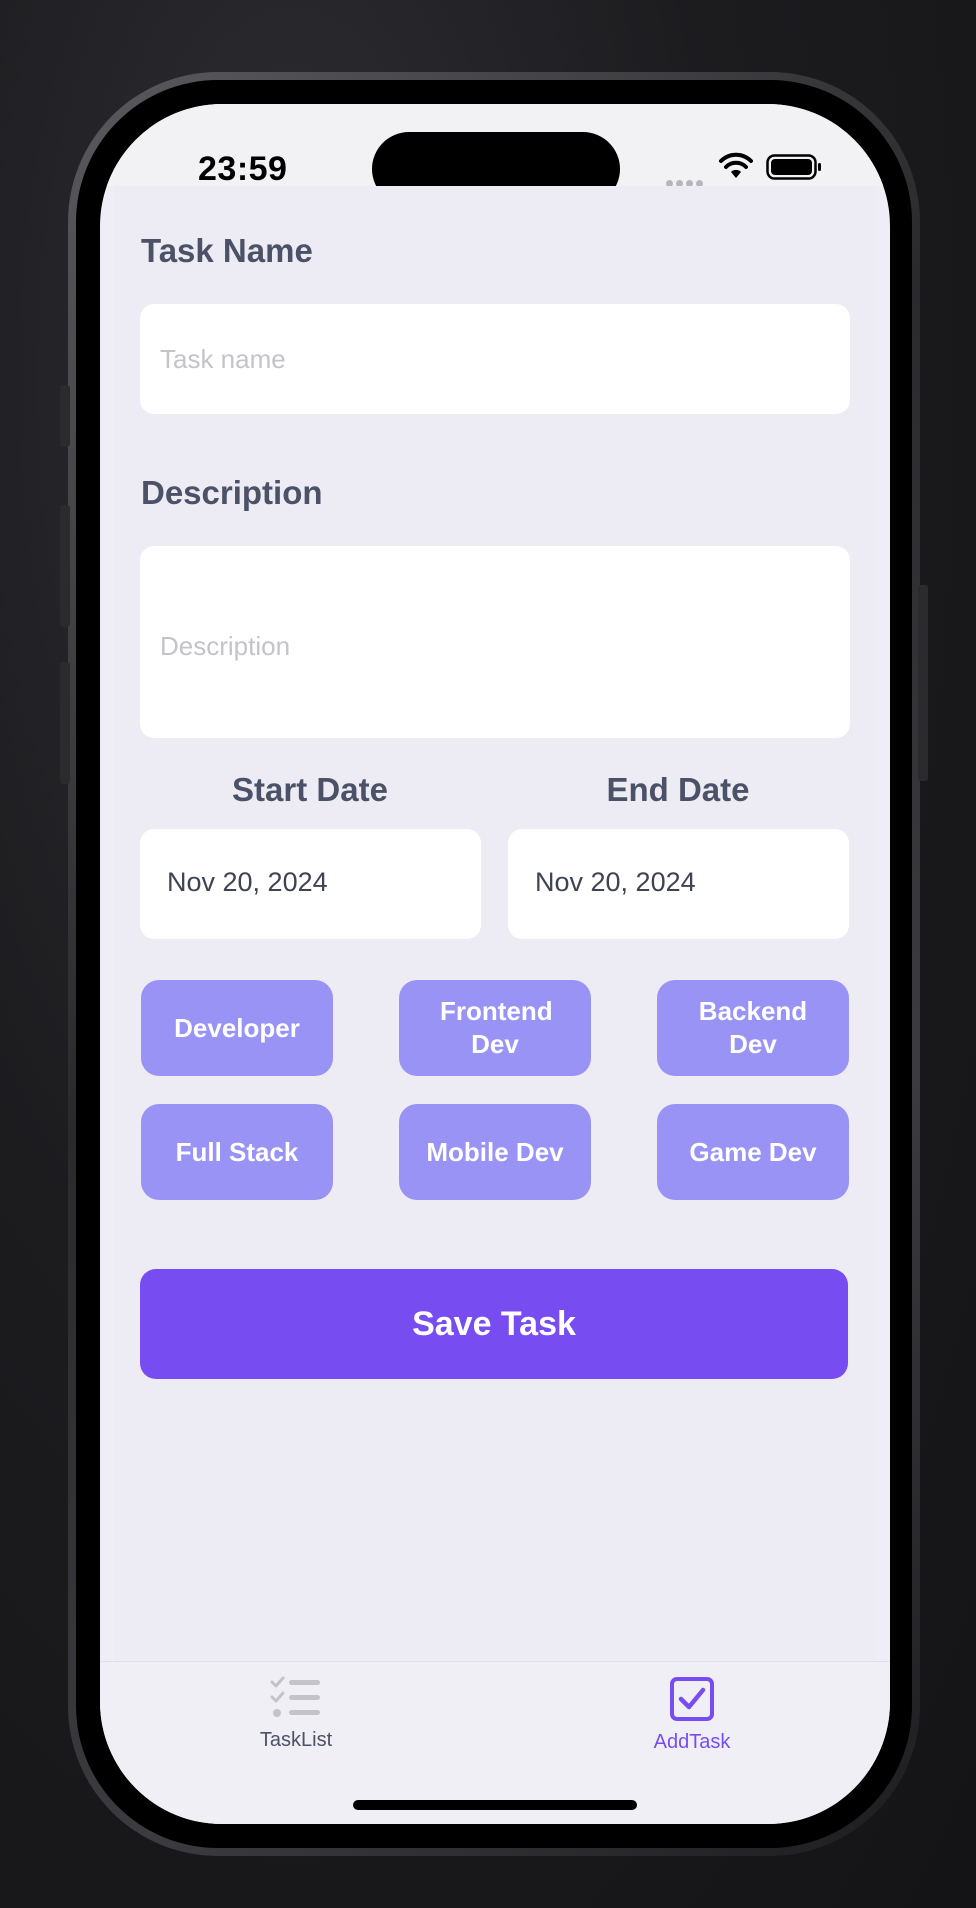  I want to click on start-date-picker: Nov 20, 2024, so click(310, 884).